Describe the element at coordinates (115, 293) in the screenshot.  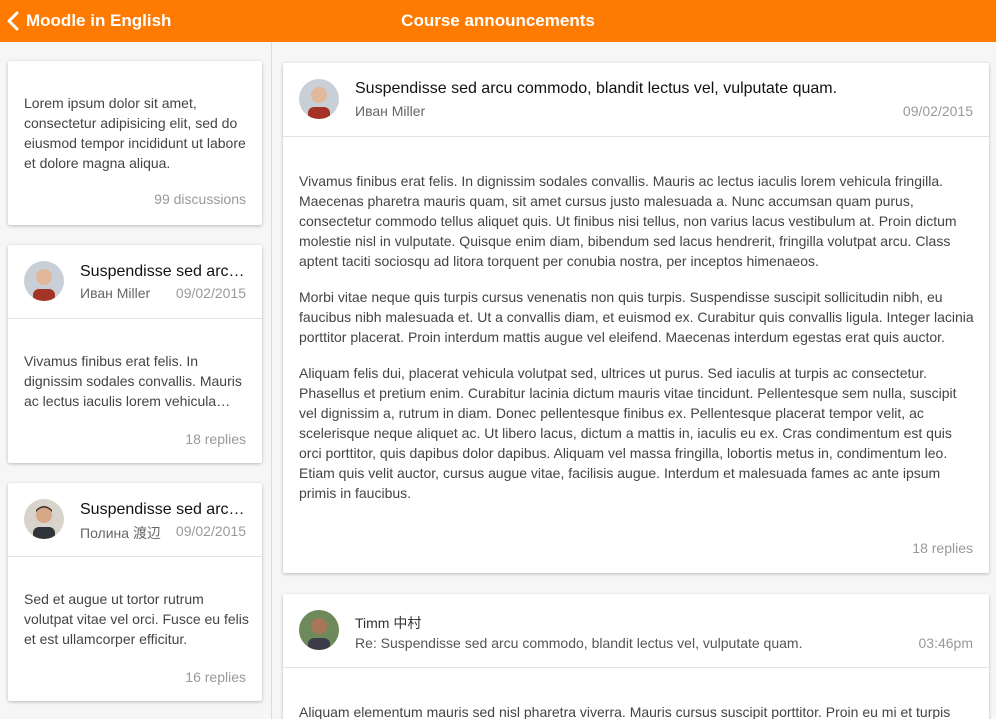
I see `discussion-author: Иван Miller` at that location.